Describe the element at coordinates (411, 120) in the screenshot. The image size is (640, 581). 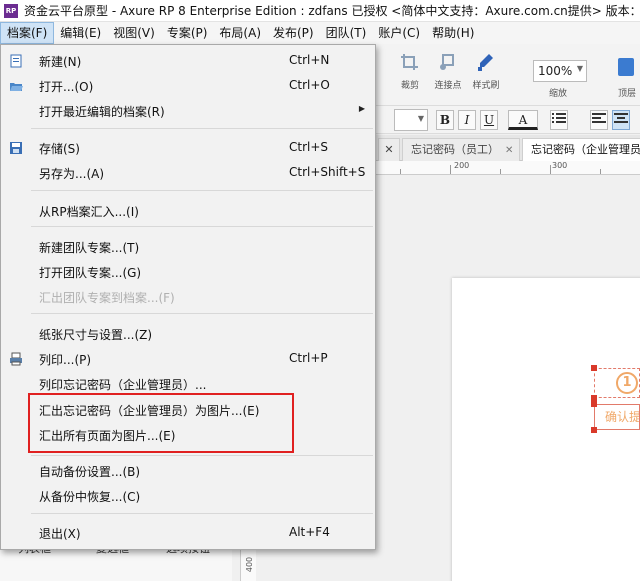
I see `font-size-select: ▼` at that location.